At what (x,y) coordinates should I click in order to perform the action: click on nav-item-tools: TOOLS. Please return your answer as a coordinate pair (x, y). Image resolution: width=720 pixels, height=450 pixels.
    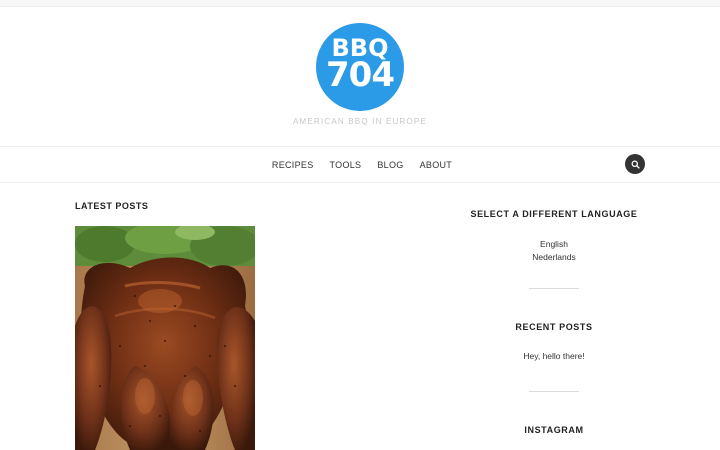
    Looking at the image, I should click on (346, 165).